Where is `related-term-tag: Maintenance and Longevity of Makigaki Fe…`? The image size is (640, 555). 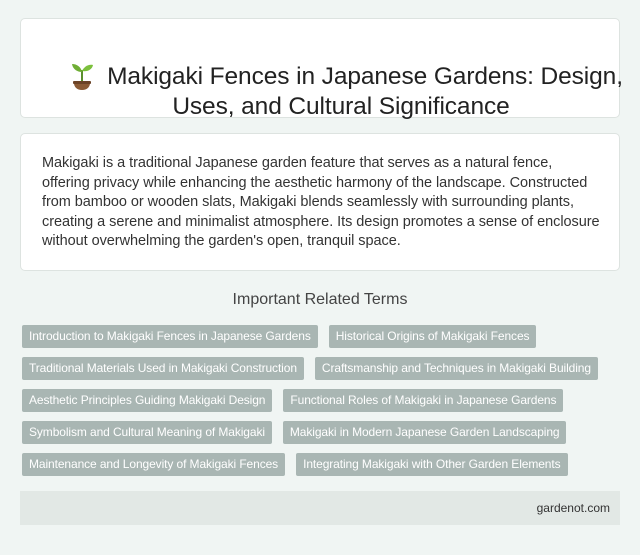
related-term-tag: Maintenance and Longevity of Makigaki Fe… is located at coordinates (154, 464).